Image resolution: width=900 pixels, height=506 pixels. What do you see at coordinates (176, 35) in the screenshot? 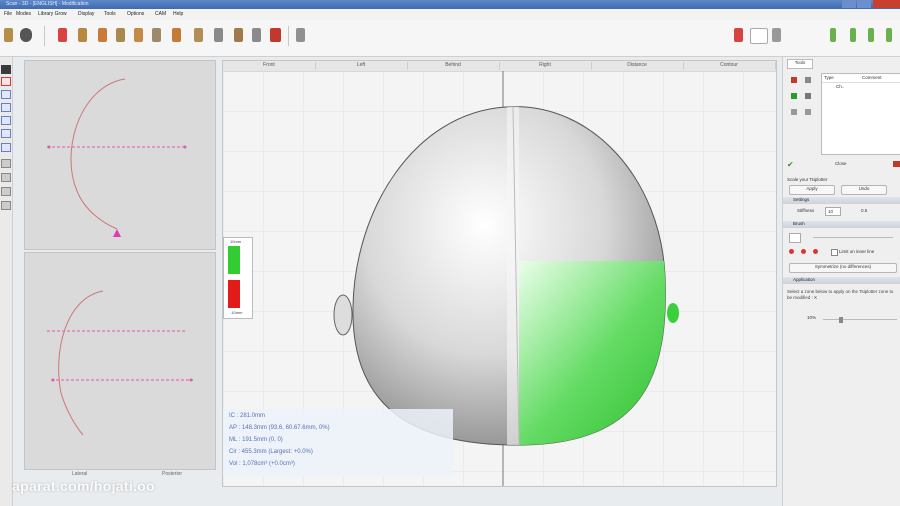
I see `sculpt-tool-icon` at bounding box center [176, 35].